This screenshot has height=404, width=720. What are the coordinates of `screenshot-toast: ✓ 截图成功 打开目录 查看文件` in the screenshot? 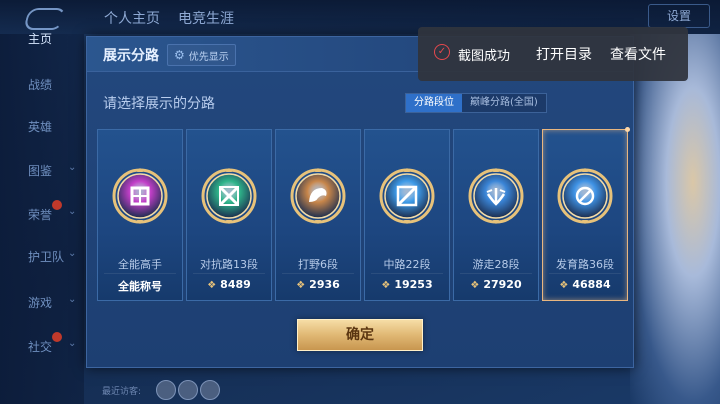 It's located at (553, 54).